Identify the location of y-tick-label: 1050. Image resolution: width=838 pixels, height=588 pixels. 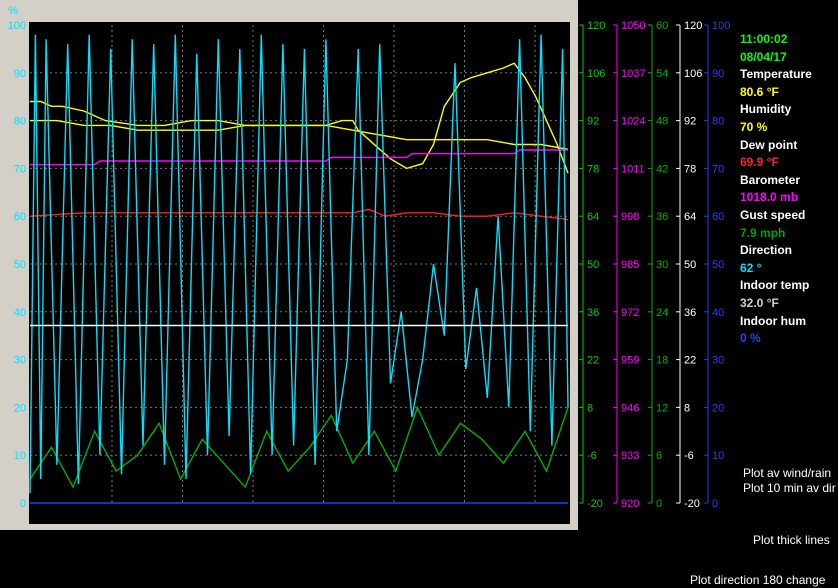
(633, 26).